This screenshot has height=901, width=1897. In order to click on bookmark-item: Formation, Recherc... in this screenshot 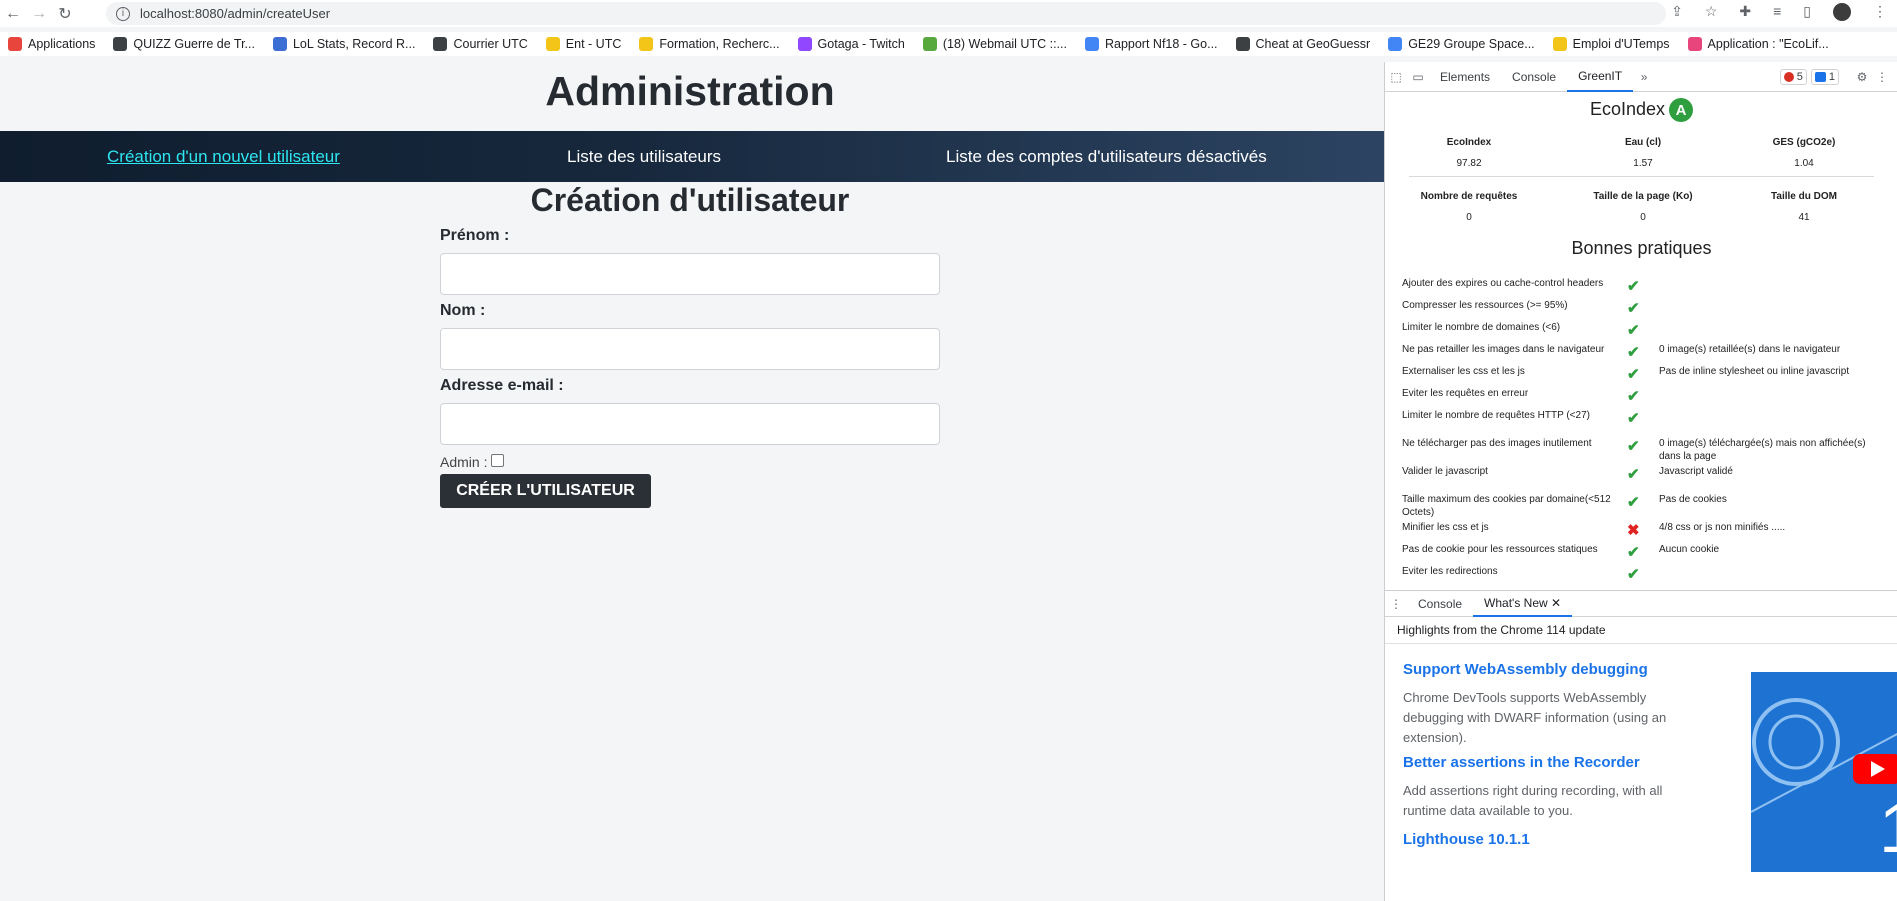, I will do `click(709, 44)`.